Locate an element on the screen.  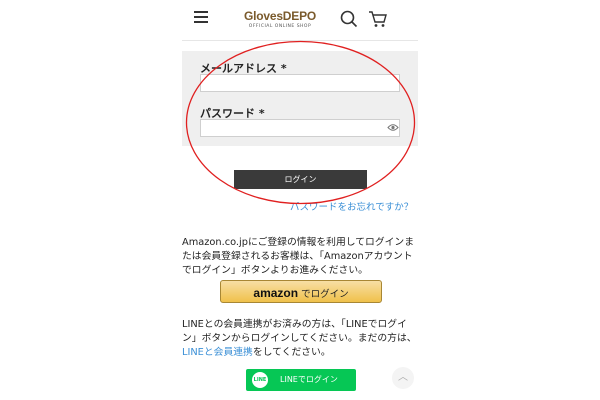
eye-icon is located at coordinates (393, 127).